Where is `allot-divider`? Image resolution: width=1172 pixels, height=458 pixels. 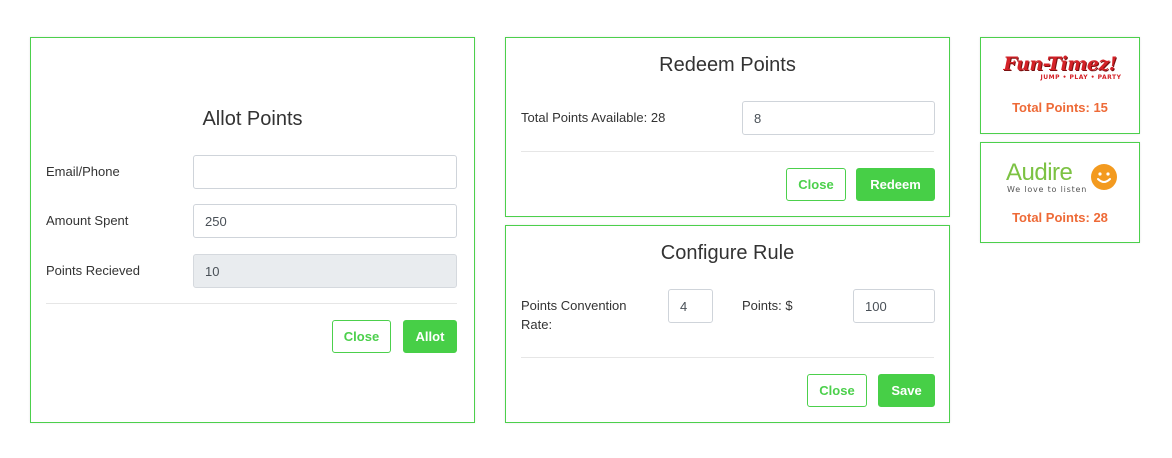
allot-divider is located at coordinates (251, 303).